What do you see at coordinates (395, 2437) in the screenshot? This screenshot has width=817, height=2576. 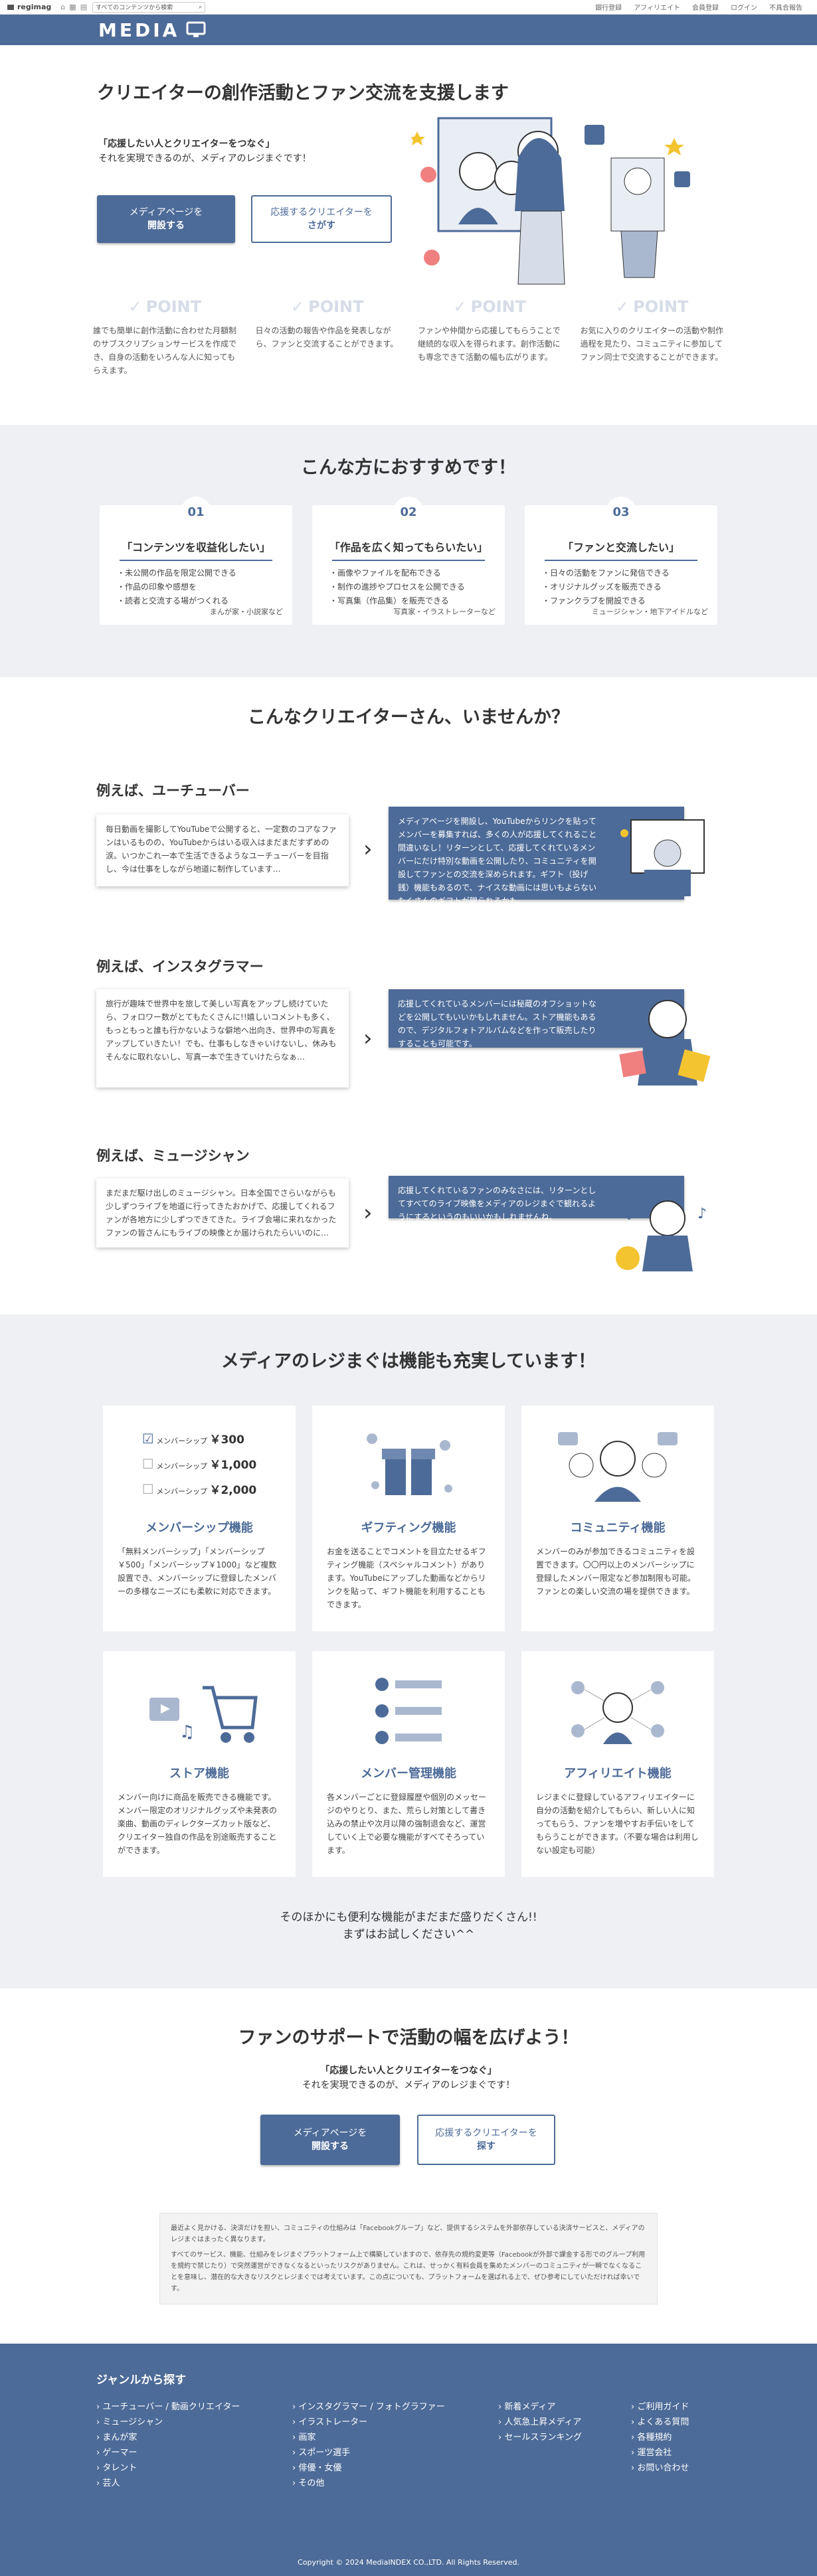 I see `footer-link: 画家` at bounding box center [395, 2437].